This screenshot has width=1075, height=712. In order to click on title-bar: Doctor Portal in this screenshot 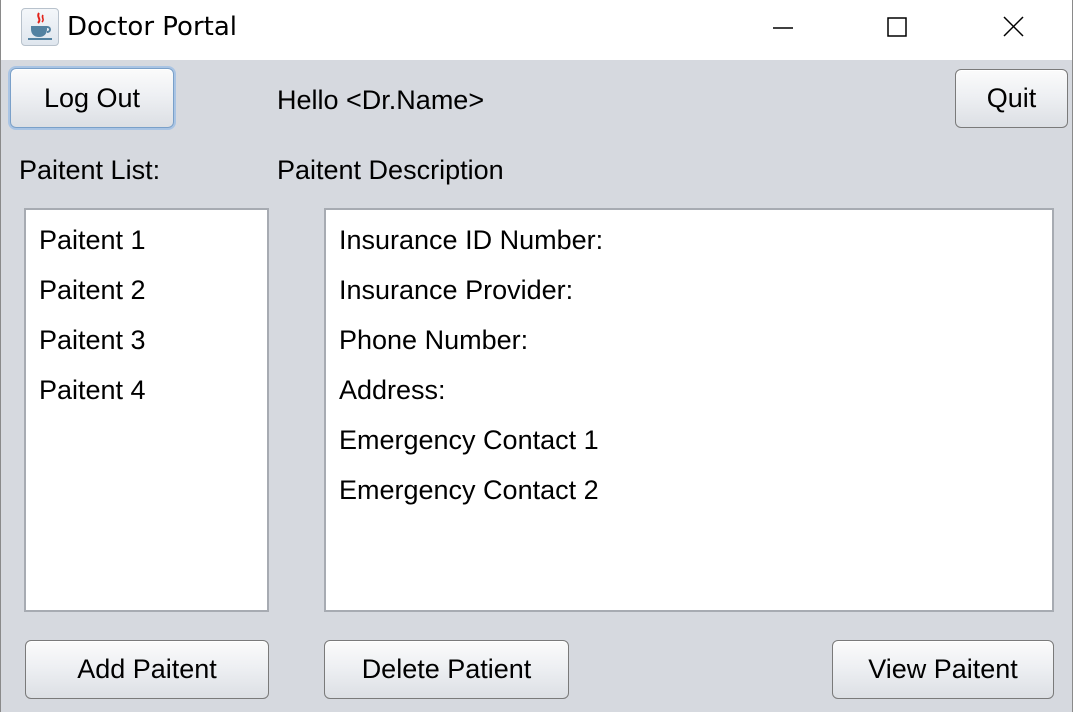, I will do `click(536, 30)`.